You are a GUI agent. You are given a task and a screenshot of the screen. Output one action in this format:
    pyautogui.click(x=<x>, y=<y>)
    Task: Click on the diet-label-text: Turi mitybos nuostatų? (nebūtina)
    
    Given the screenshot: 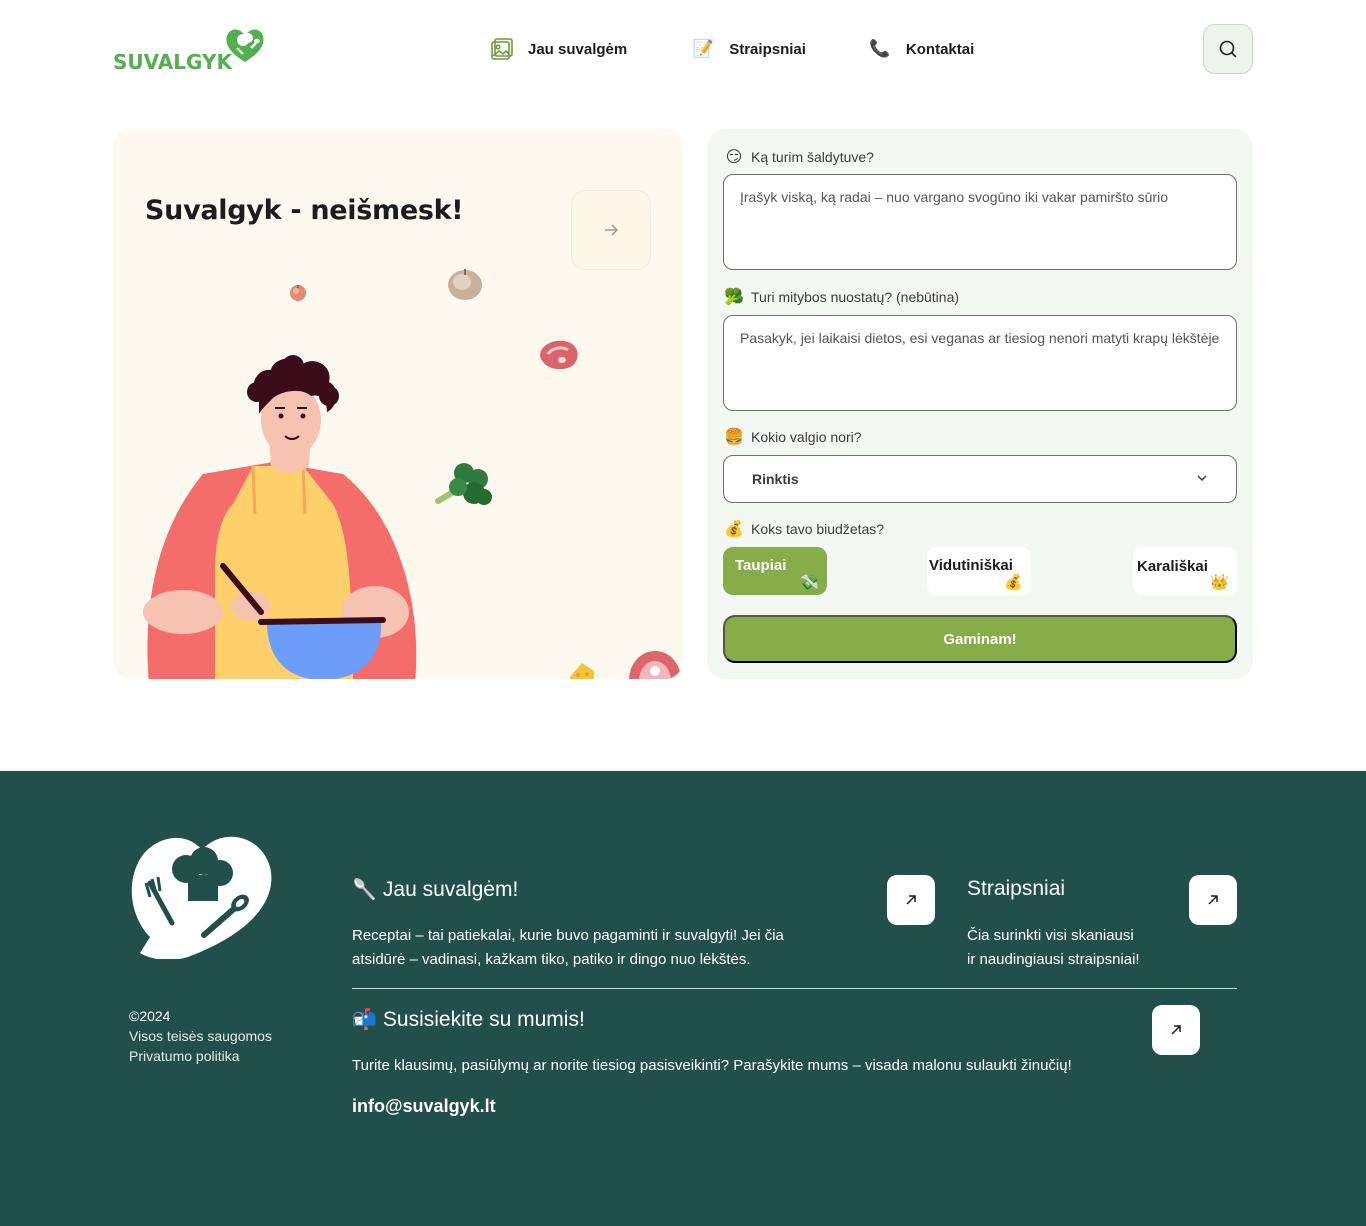 What is the action you would take?
    pyautogui.click(x=855, y=297)
    